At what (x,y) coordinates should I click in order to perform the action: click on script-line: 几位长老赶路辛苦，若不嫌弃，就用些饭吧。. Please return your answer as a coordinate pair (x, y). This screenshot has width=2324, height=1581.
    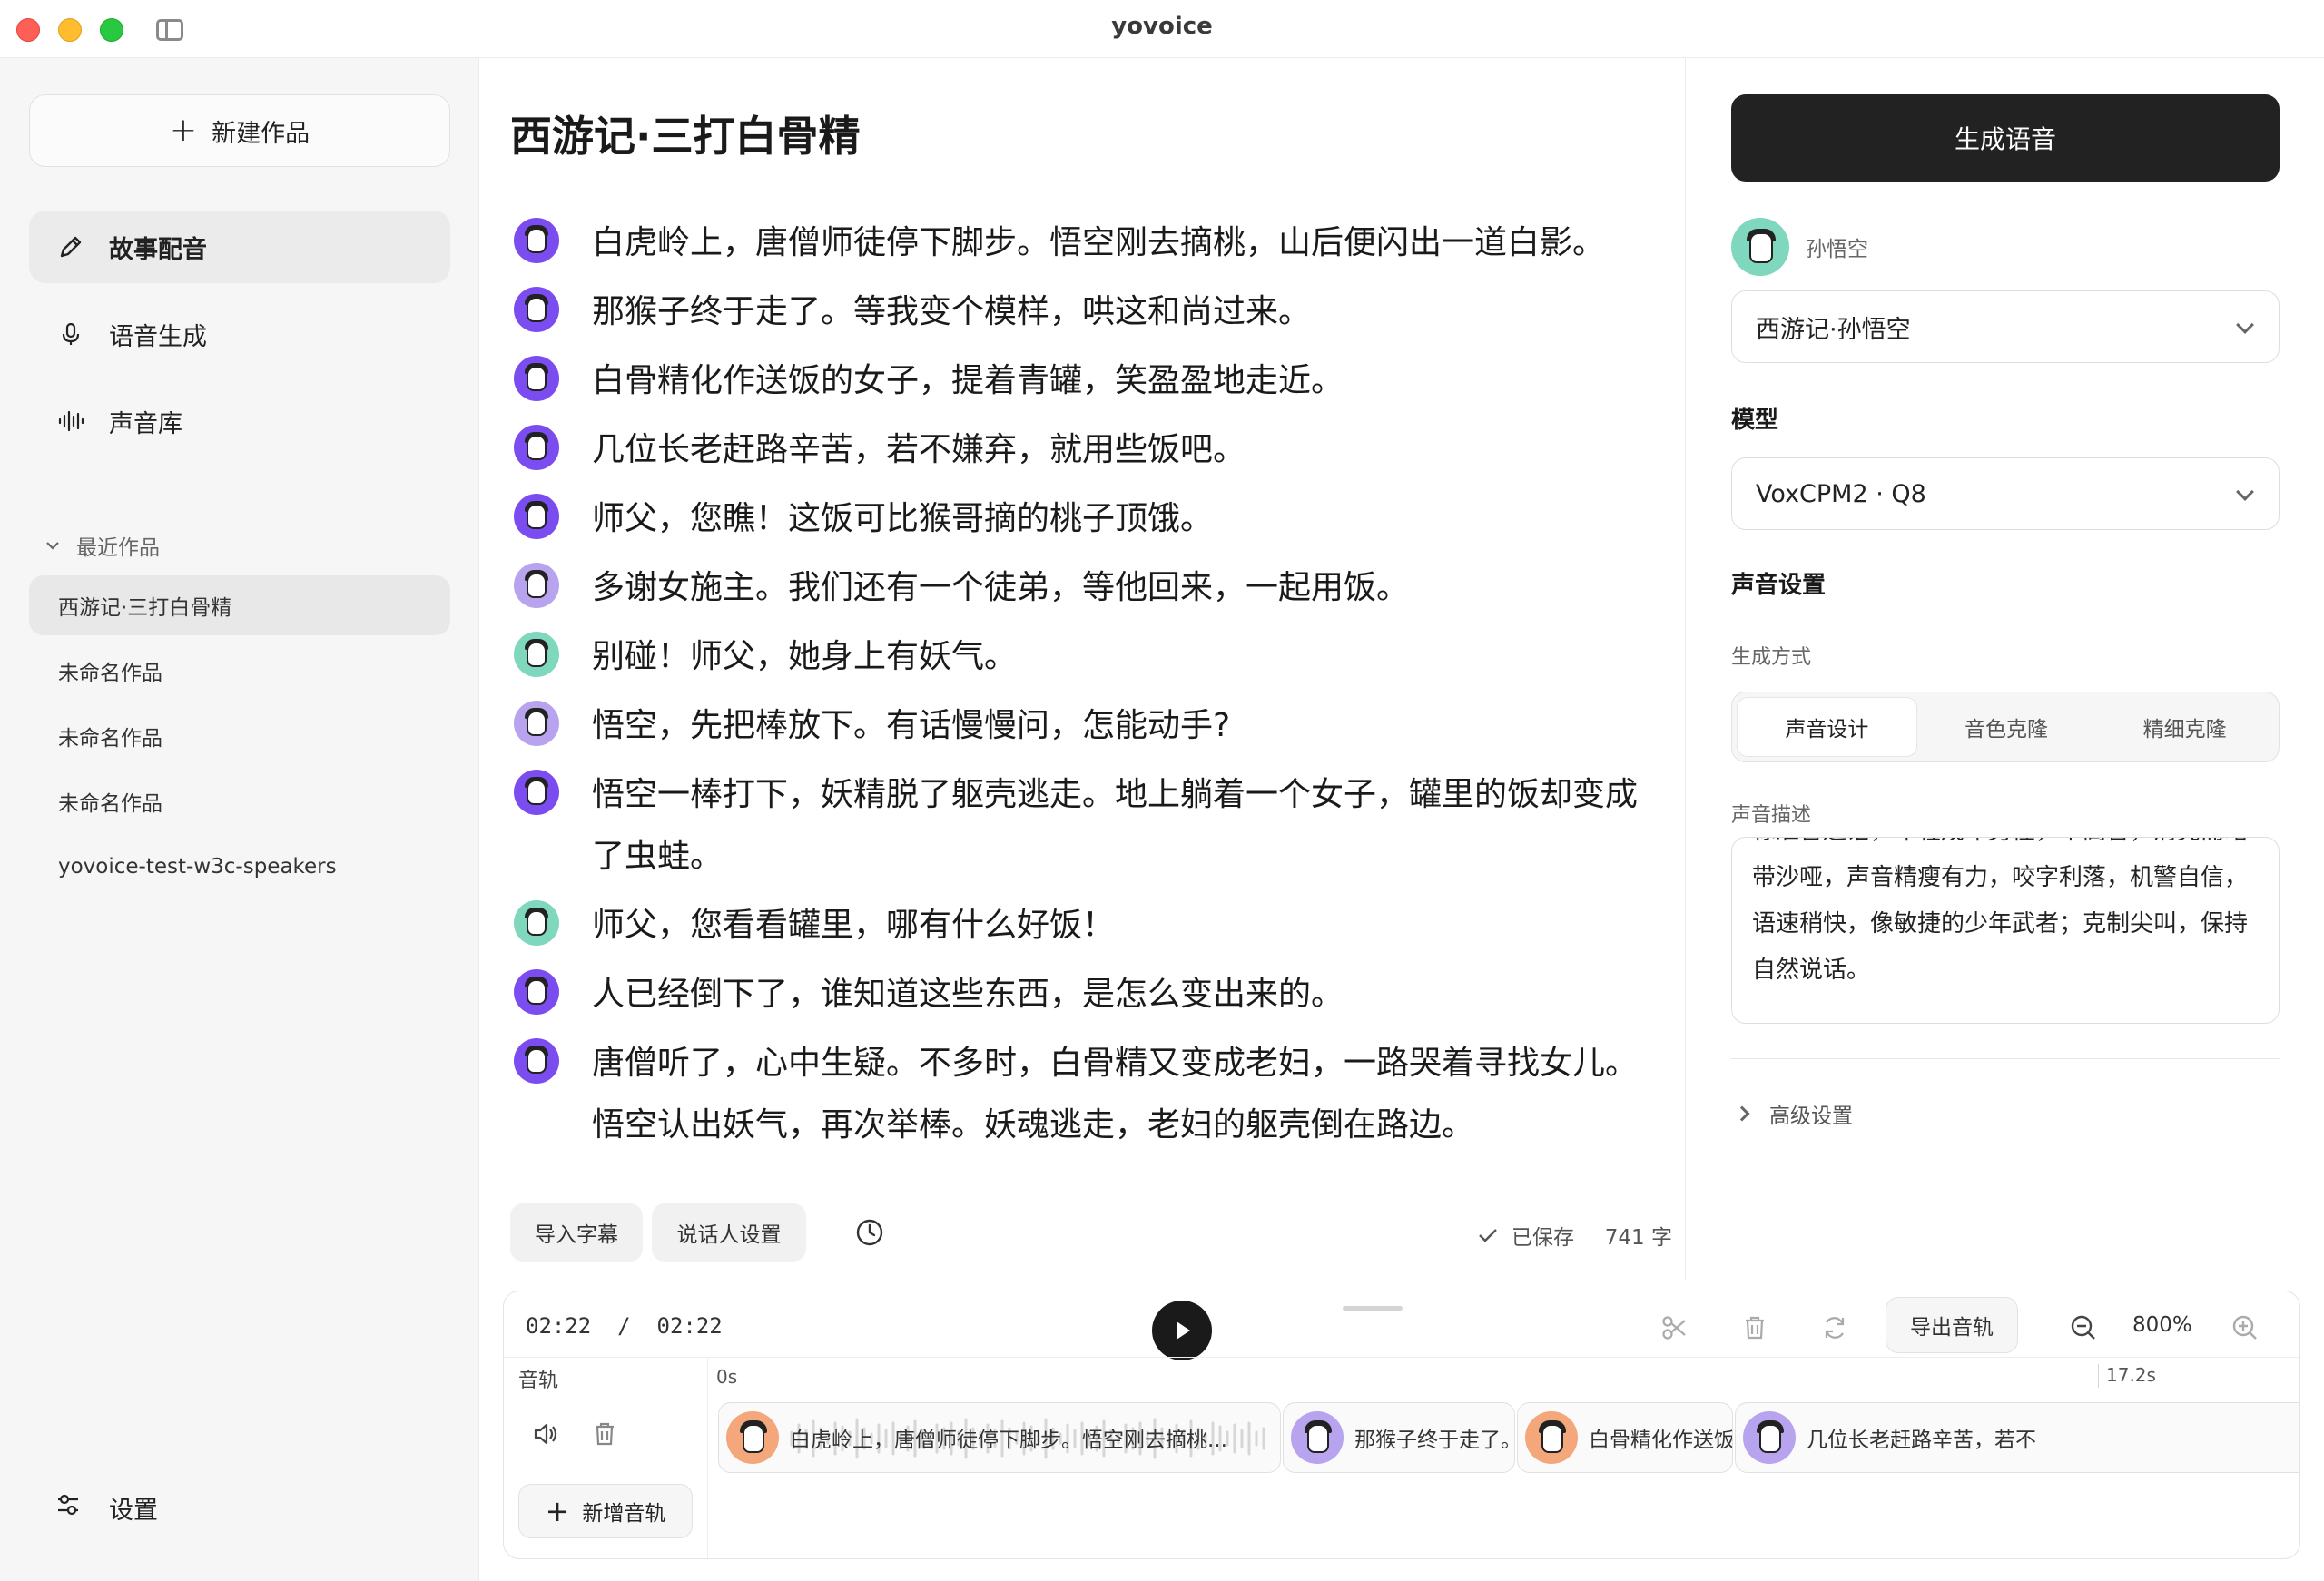
    Looking at the image, I should click on (1090, 450).